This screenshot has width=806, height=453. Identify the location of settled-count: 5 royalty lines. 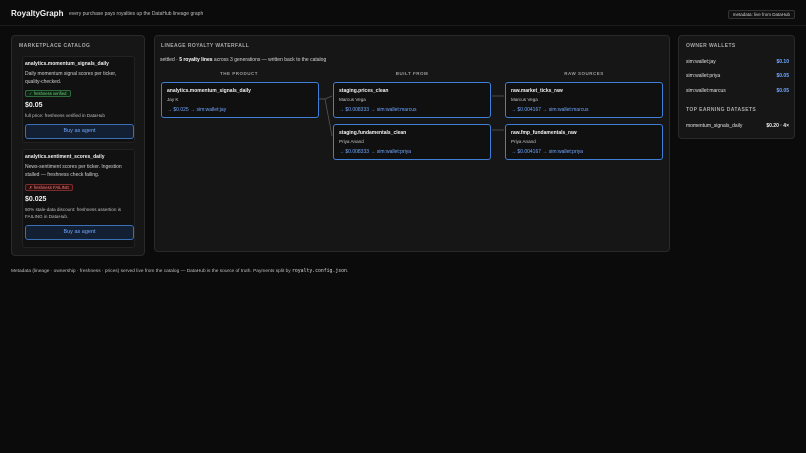
(196, 60).